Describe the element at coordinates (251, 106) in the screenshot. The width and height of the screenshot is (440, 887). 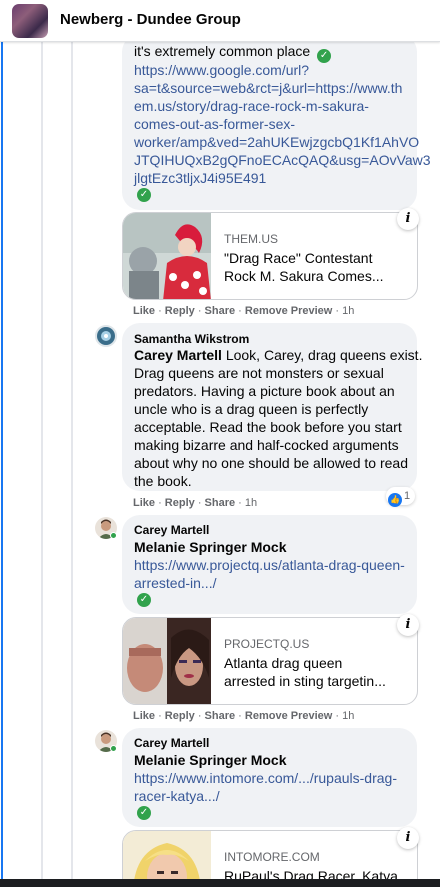
I see `link-line: em.us/story/drag-race-rock-m-sakura-` at that location.